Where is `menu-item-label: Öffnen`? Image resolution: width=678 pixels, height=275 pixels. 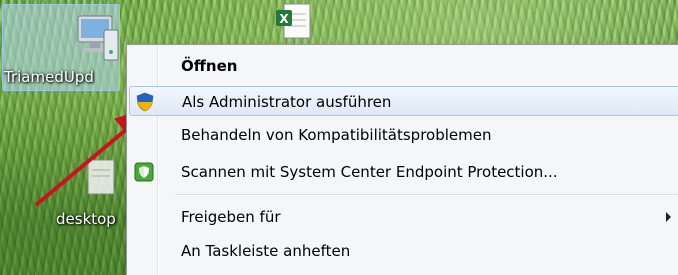
menu-item-label: Öffnen is located at coordinates (209, 66).